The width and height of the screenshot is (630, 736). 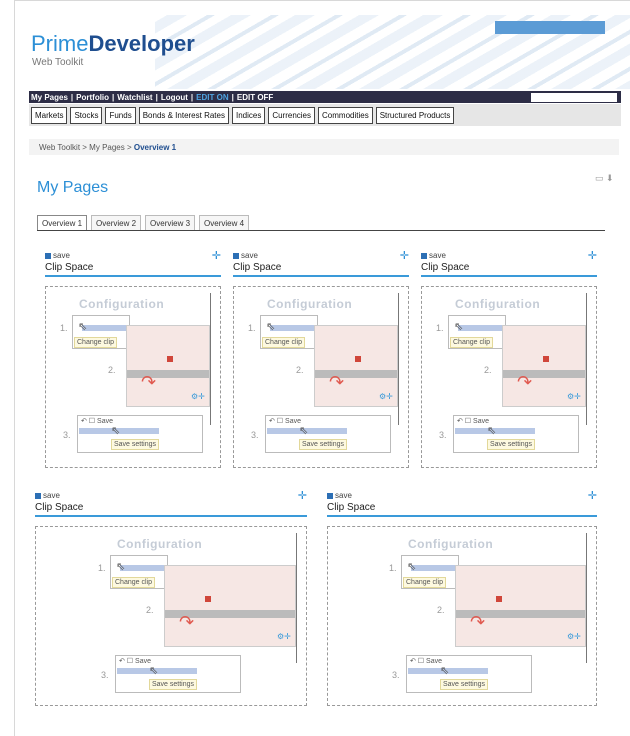 I want to click on preview-bar, so click(x=356, y=374).